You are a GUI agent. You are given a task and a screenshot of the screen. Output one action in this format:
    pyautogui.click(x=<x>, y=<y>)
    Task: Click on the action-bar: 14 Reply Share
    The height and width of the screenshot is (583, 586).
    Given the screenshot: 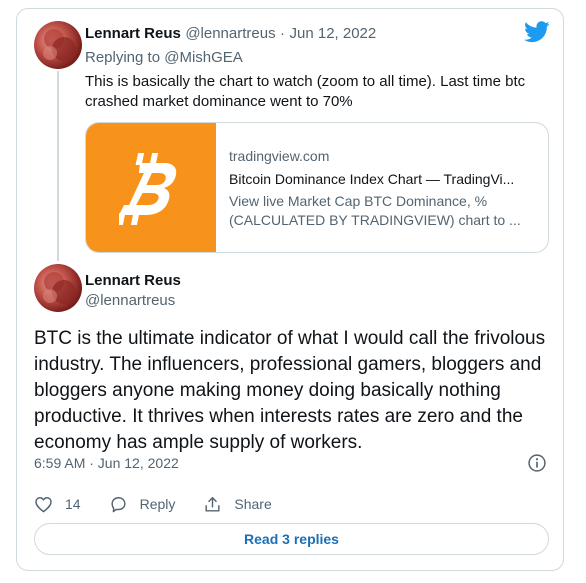 What is the action you would take?
    pyautogui.click(x=167, y=504)
    